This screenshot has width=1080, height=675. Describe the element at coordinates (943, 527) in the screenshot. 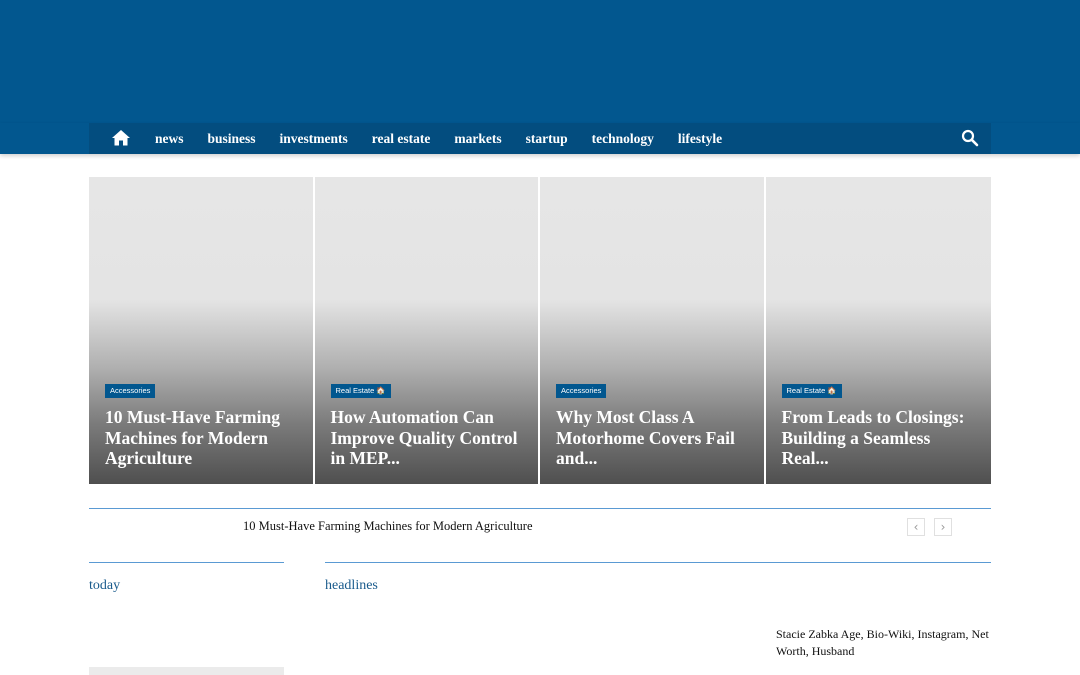

I see `ticker-next-button: ›` at that location.